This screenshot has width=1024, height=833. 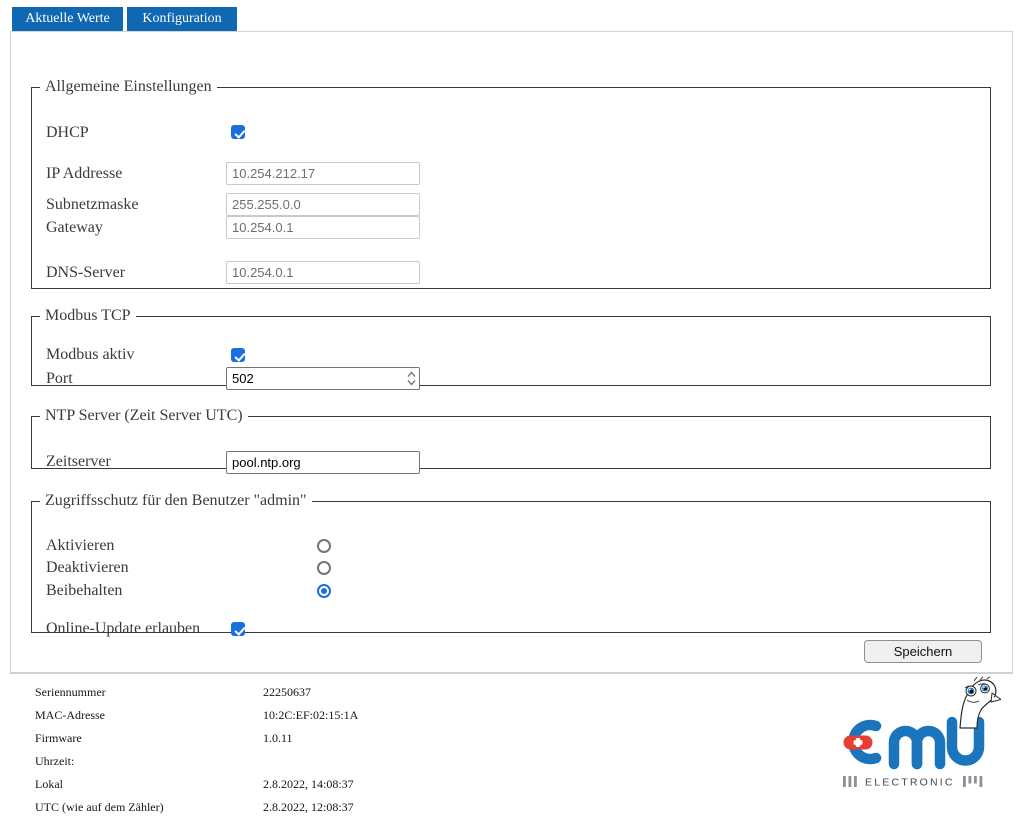 I want to click on firmware-value: 1.0.11, so click(x=278, y=738).